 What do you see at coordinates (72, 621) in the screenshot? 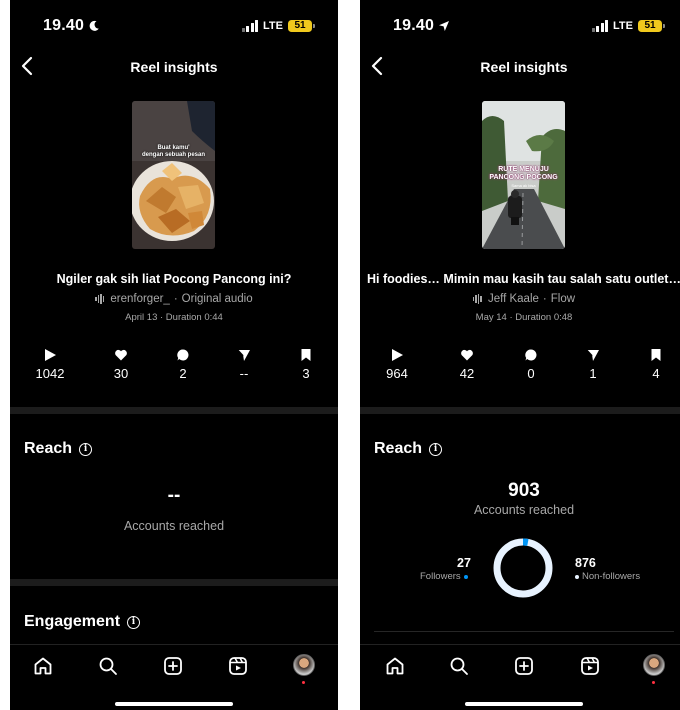
I see `engagement-title: Engagement` at bounding box center [72, 621].